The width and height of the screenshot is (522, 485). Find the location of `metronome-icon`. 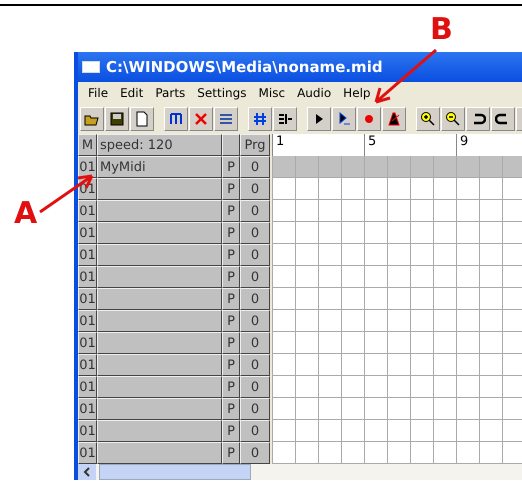

metronome-icon is located at coordinates (394, 119).